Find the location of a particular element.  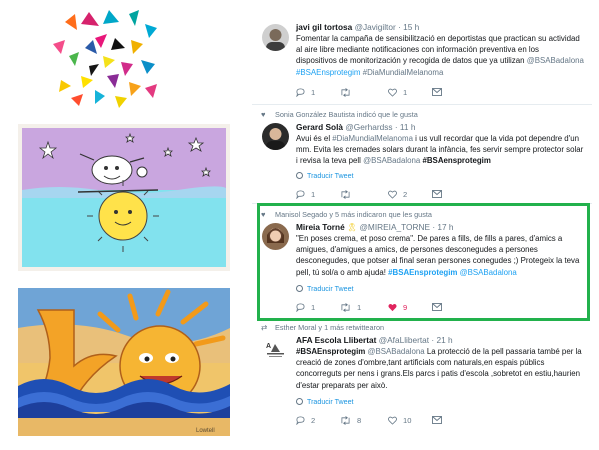

likes-count: 1 is located at coordinates (405, 92).